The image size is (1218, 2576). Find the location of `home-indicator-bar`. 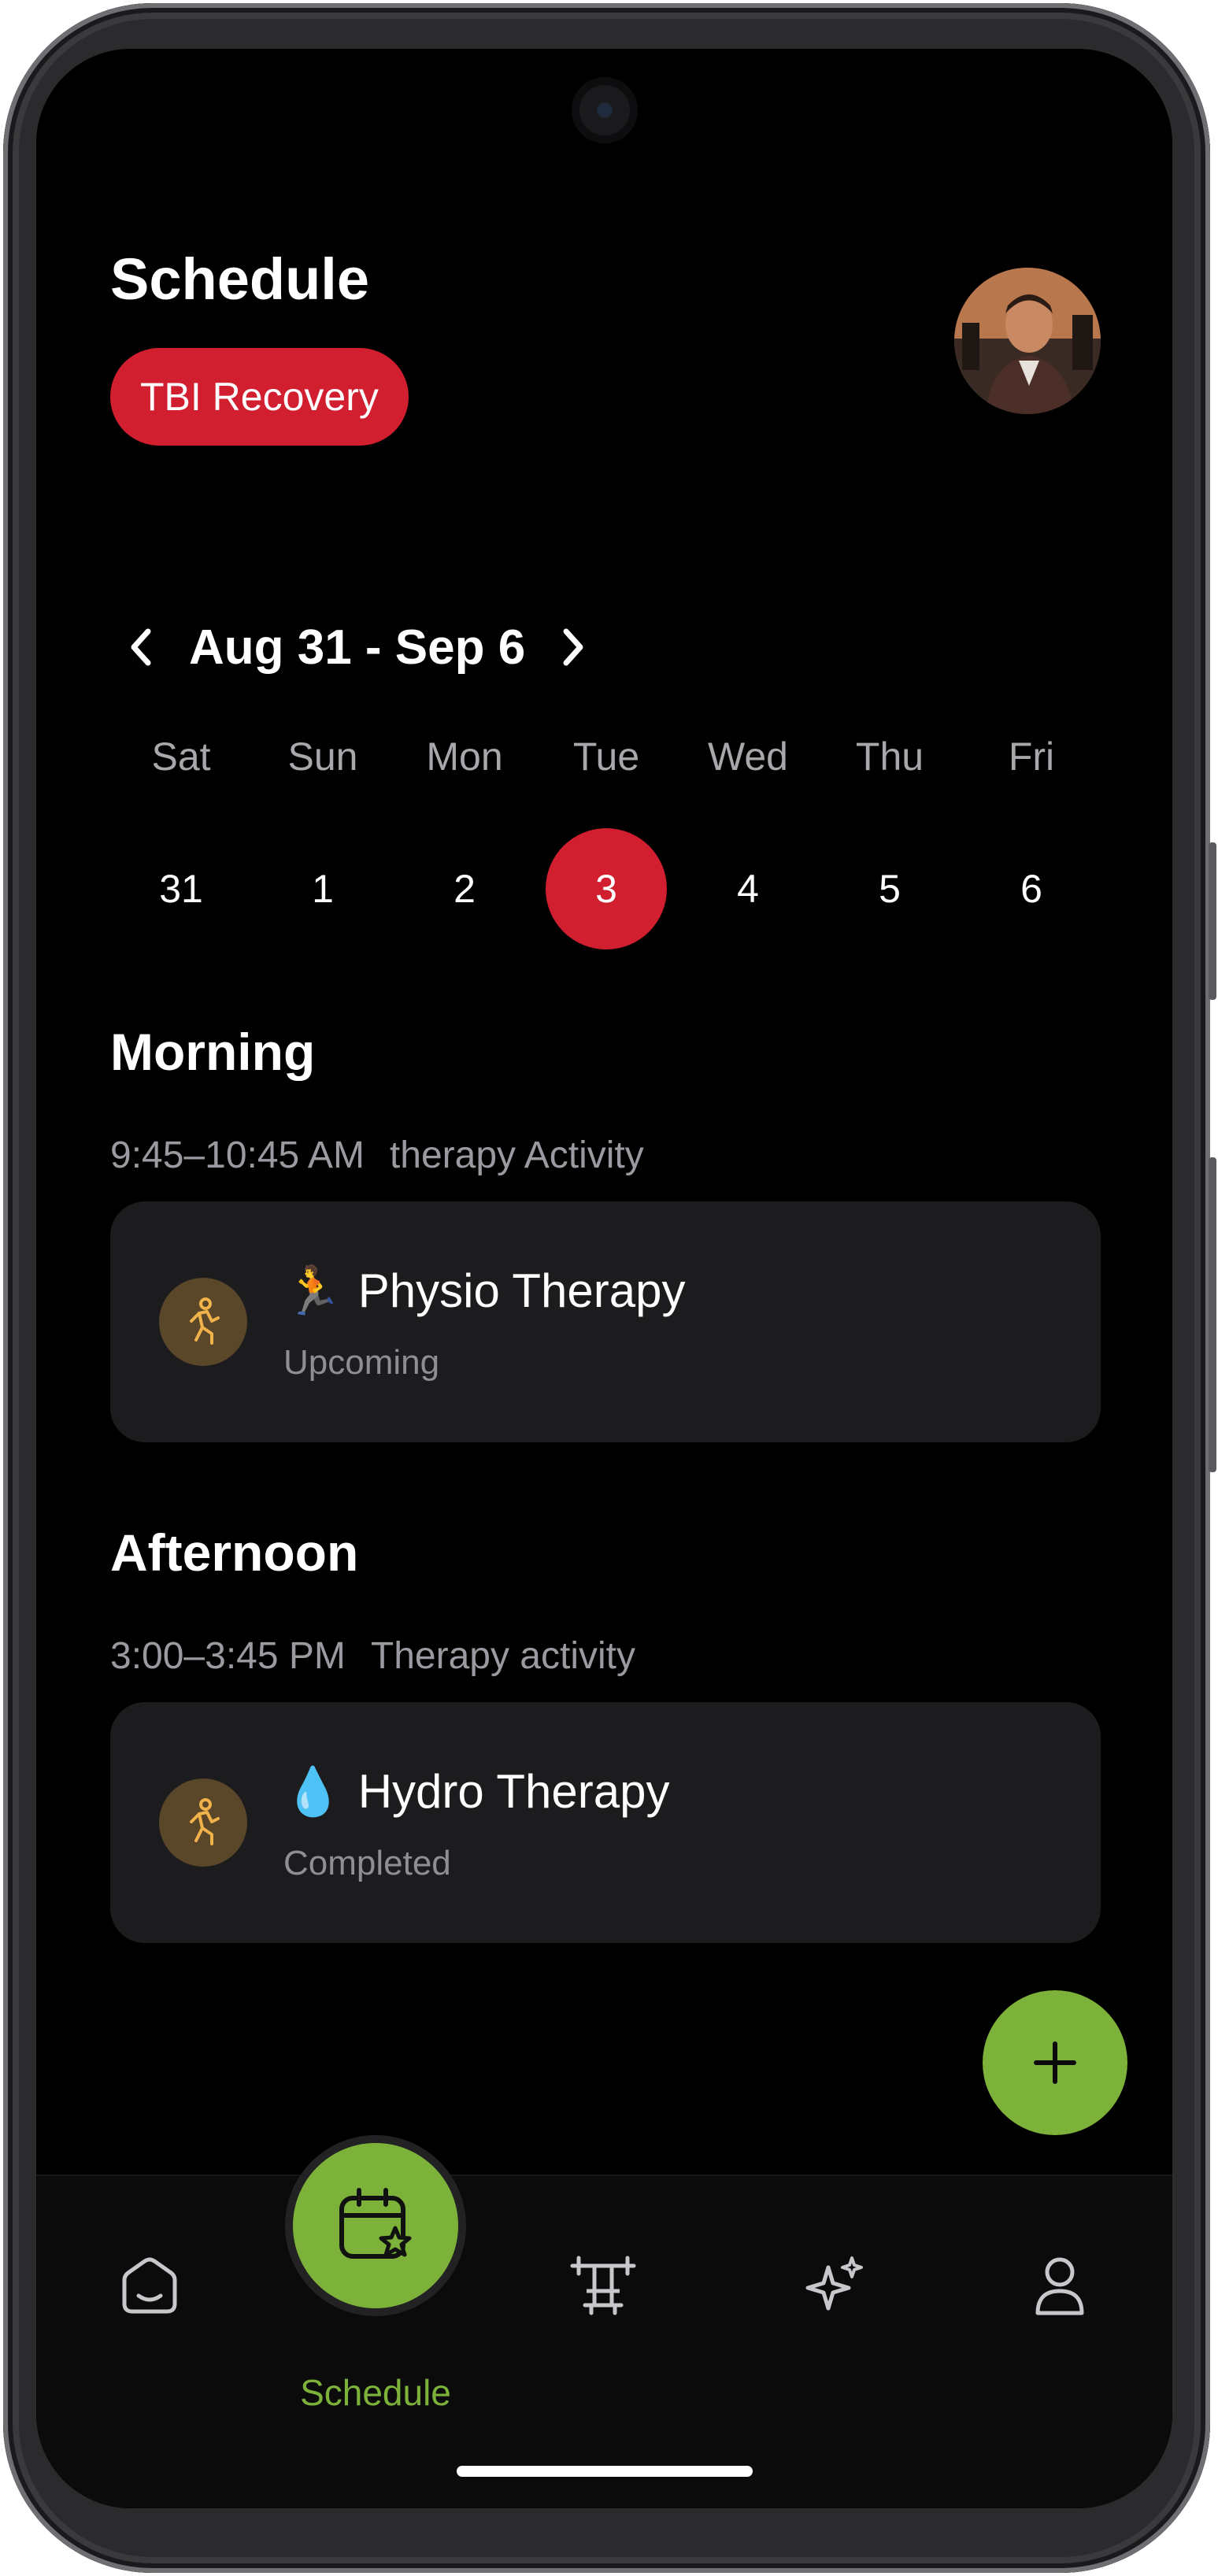

home-indicator-bar is located at coordinates (605, 2471).